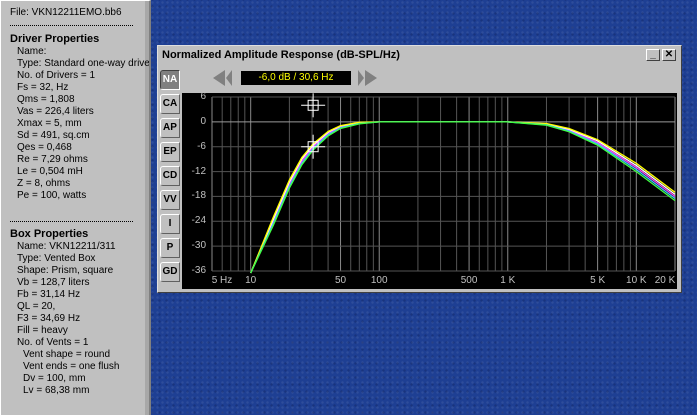 This screenshot has height=415, width=697. Describe the element at coordinates (53, 135) in the screenshot. I see `driver-property: Sd = 491, sq.cm` at that location.